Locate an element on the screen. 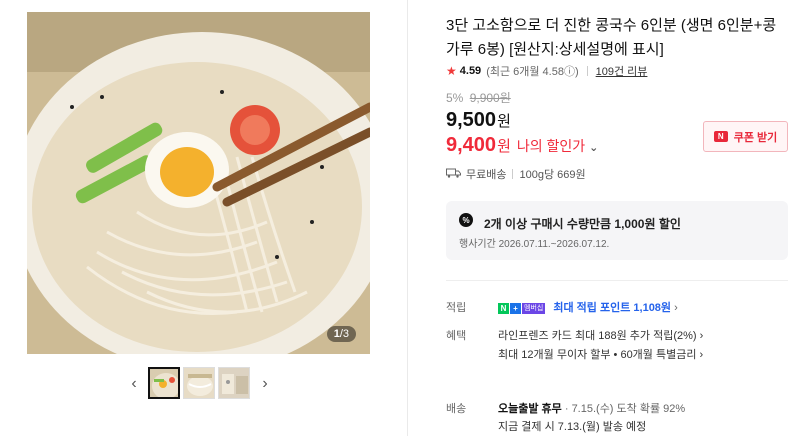 The image size is (800, 436). naverpay-badge: N + 멤버십 is located at coordinates (522, 308).